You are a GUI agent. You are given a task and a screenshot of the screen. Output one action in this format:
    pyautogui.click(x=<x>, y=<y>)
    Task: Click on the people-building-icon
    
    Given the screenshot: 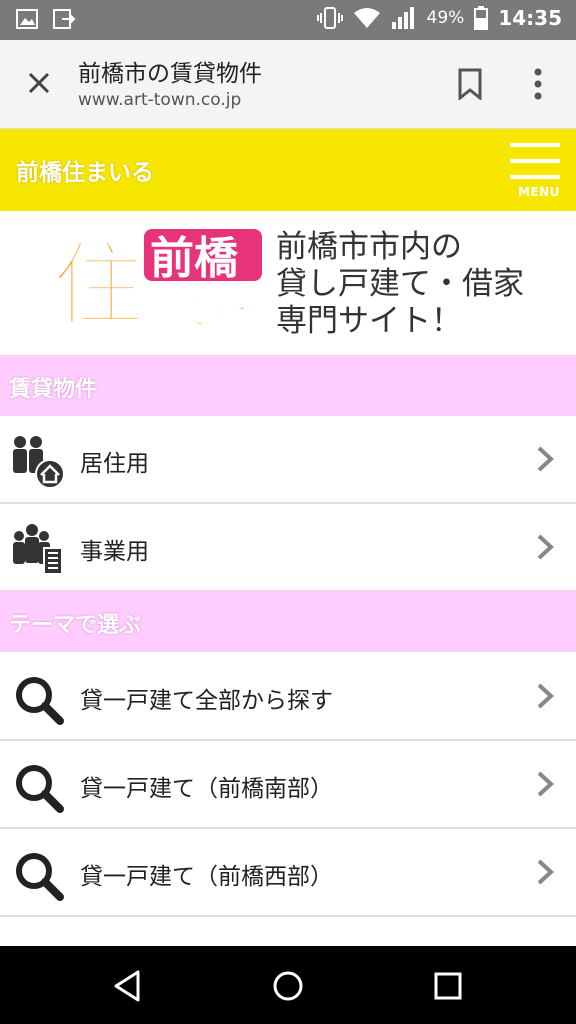 What is the action you would take?
    pyautogui.click(x=38, y=549)
    